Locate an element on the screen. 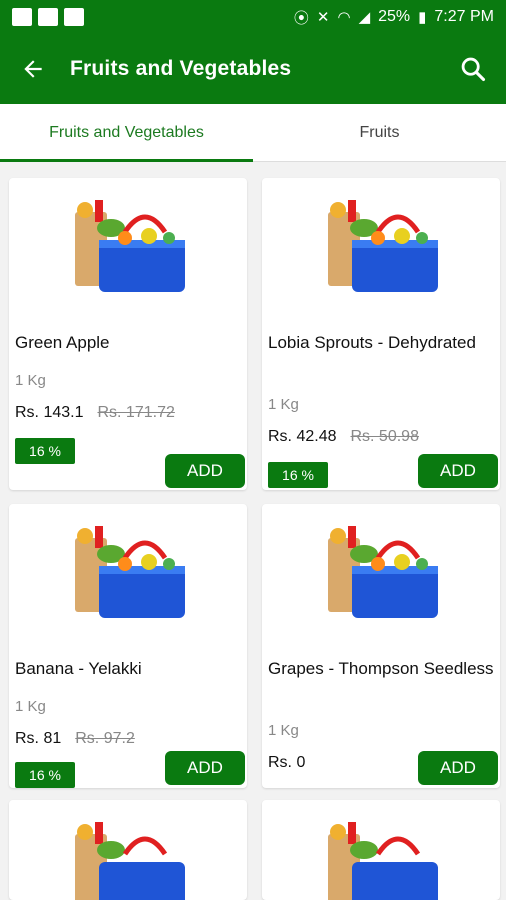 The height and width of the screenshot is (900, 506). app-notification-icon is located at coordinates (48, 17).